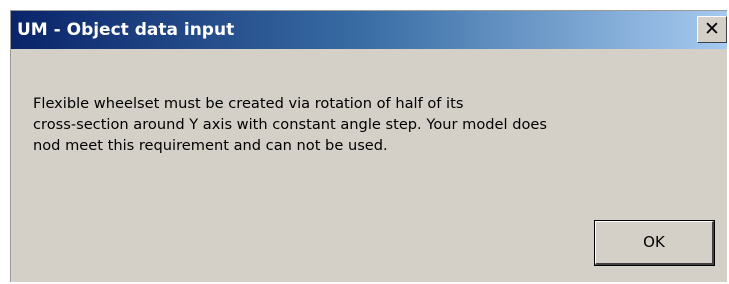  I want to click on ok-button: OK, so click(654, 243).